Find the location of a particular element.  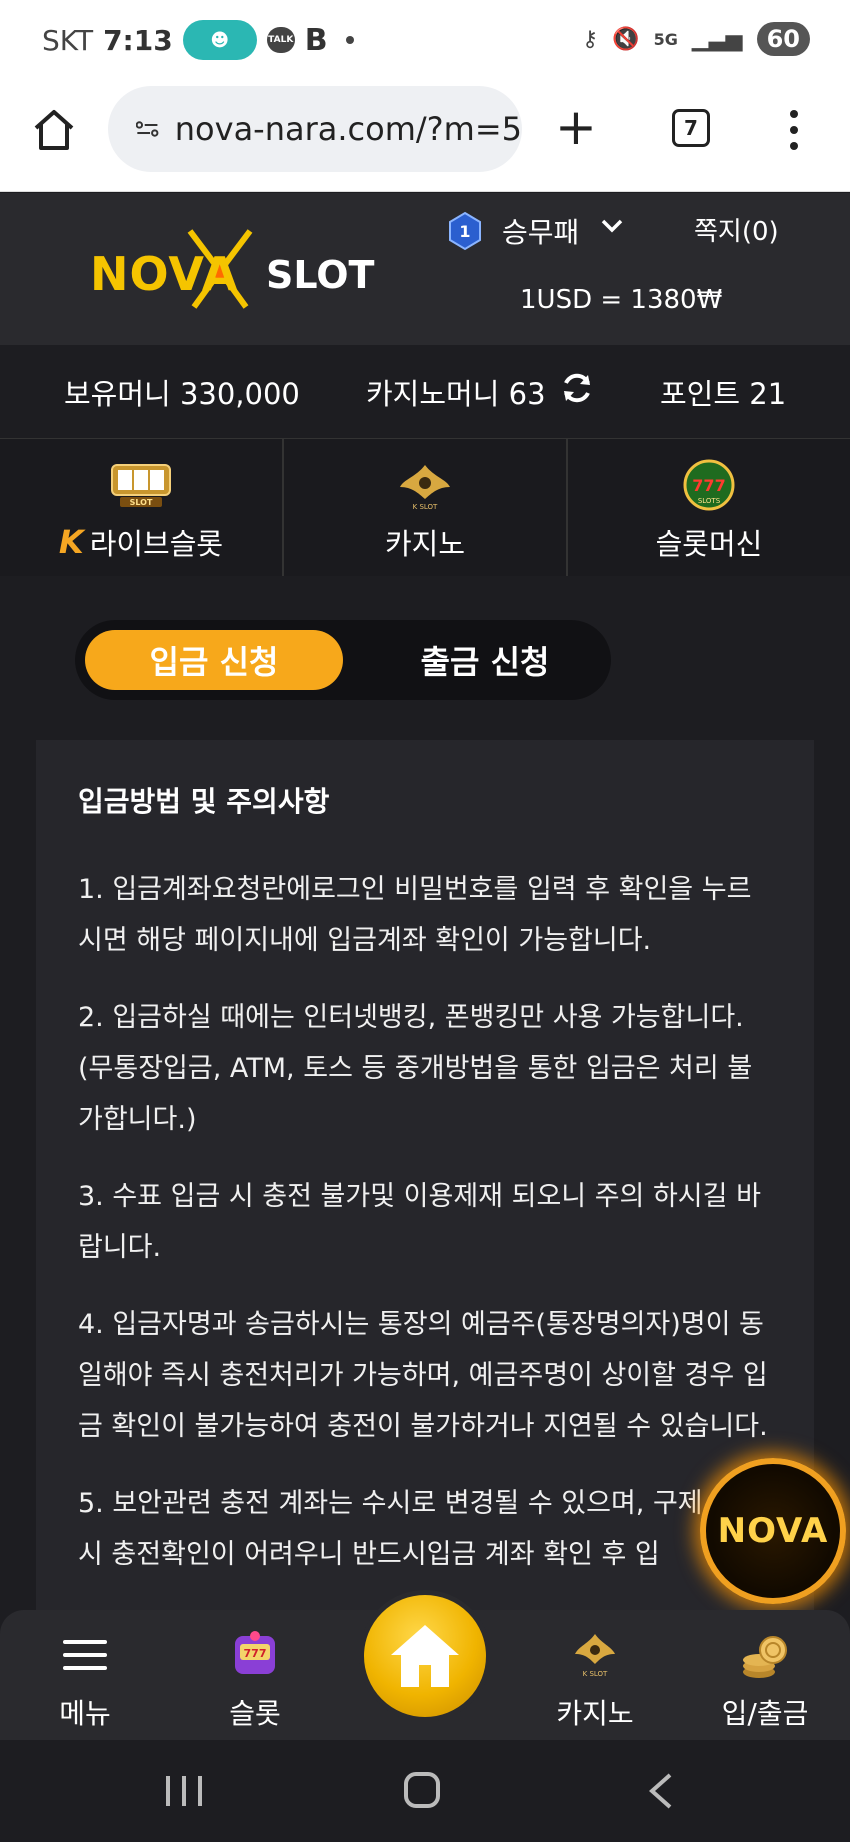

notification-dot-icon is located at coordinates (349, 40).